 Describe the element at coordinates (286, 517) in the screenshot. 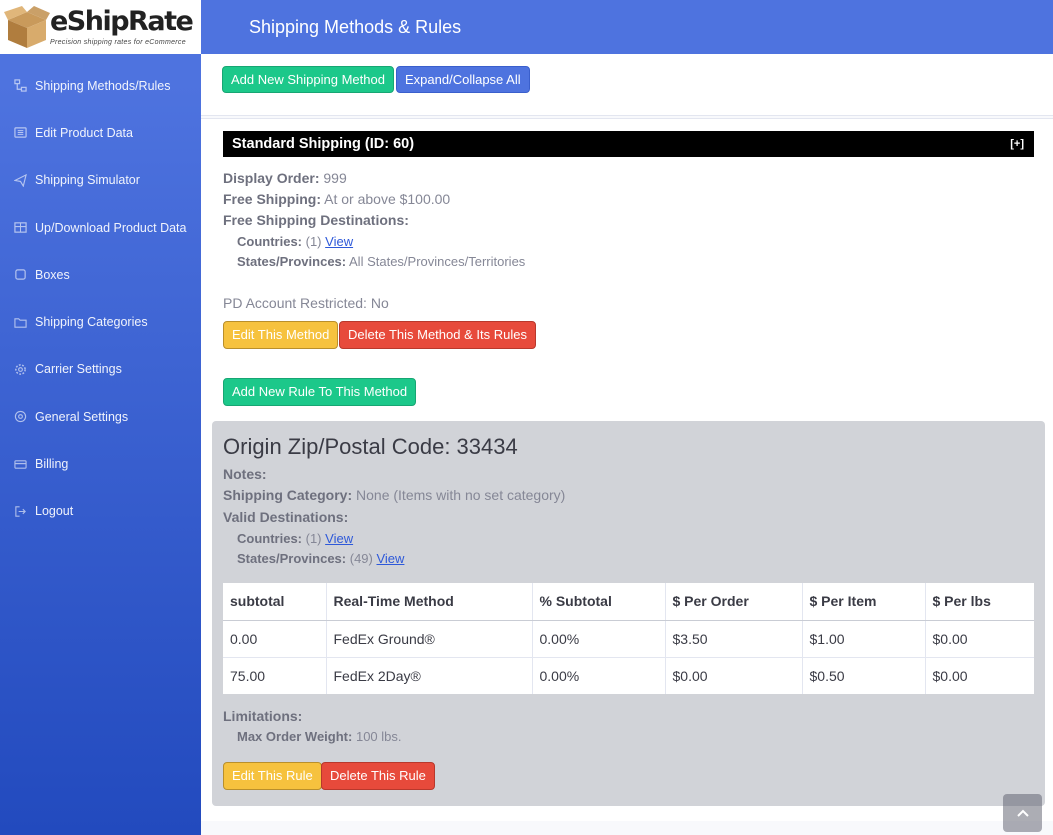

I see `valid-dest-label: Valid Destinations:` at that location.